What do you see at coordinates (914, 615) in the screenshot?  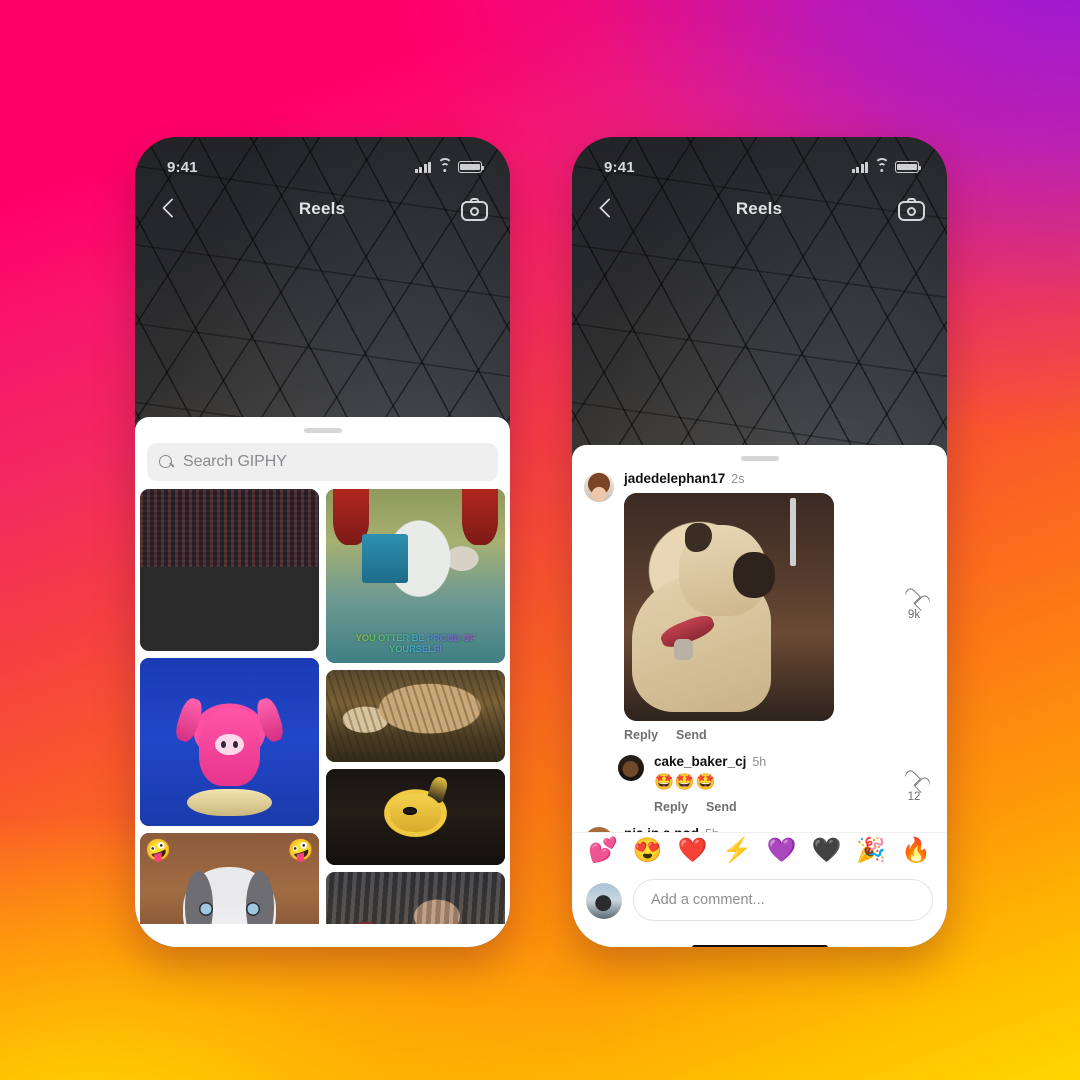 I see `like-count: 9k` at bounding box center [914, 615].